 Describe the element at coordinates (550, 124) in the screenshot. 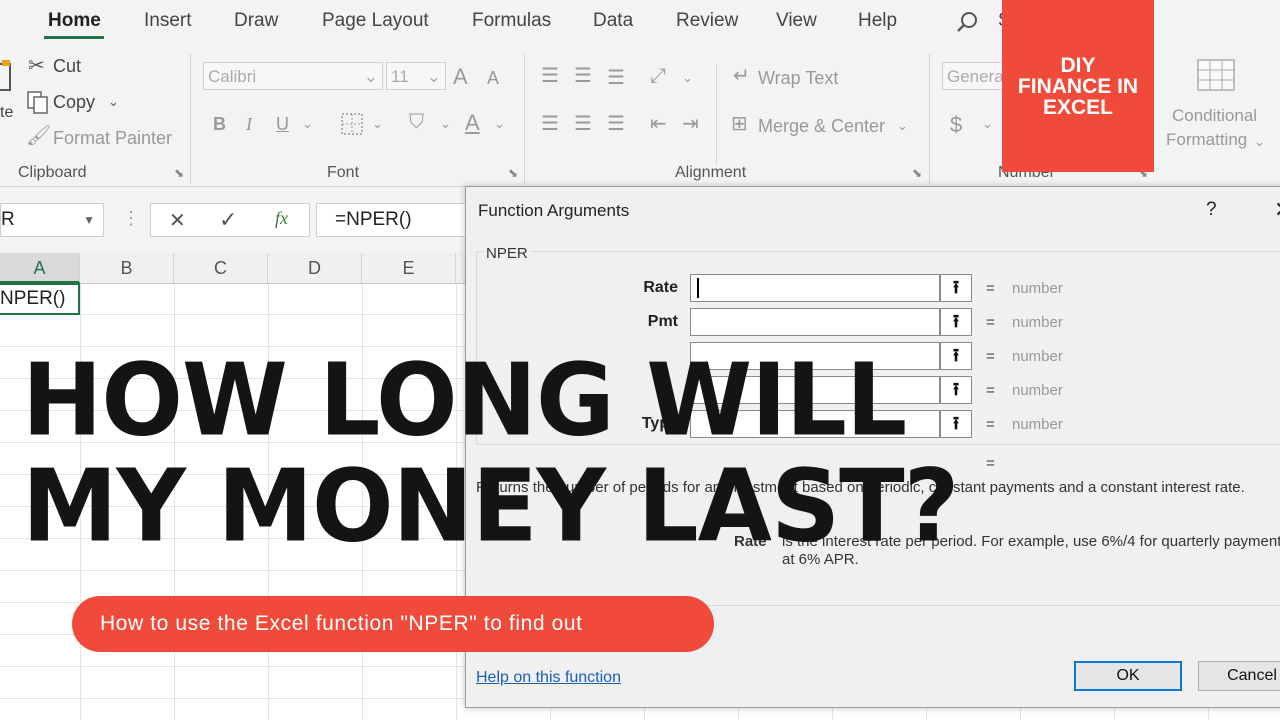

I see `align-left-icon: ☰` at that location.